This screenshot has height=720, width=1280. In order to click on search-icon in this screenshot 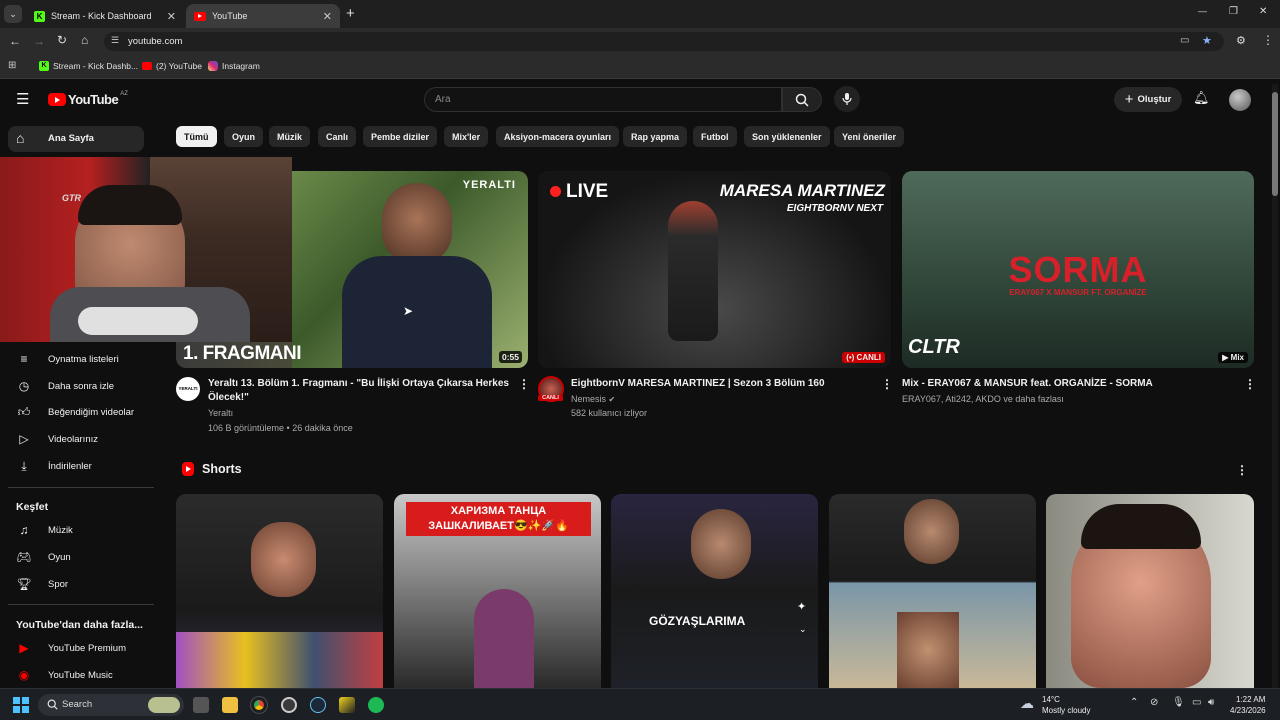, I will do `click(802, 100)`.